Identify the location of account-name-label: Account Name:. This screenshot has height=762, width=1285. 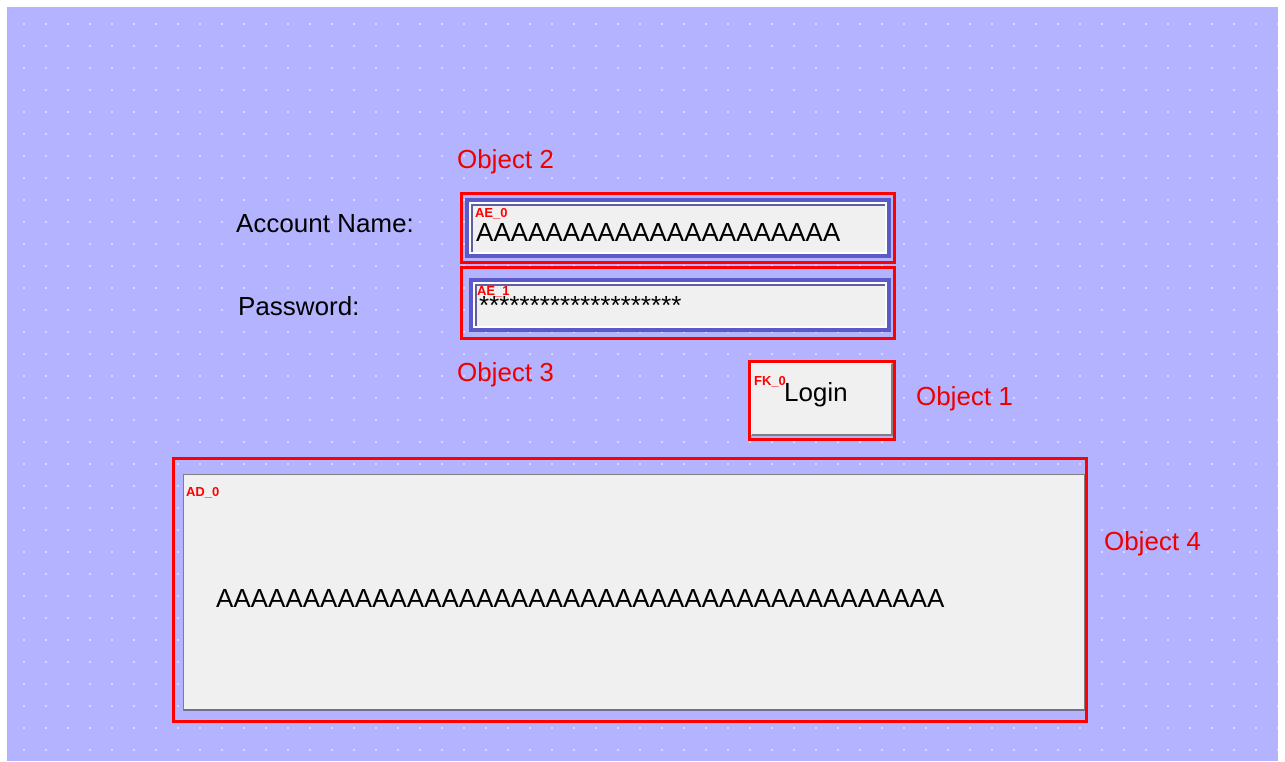
(325, 223).